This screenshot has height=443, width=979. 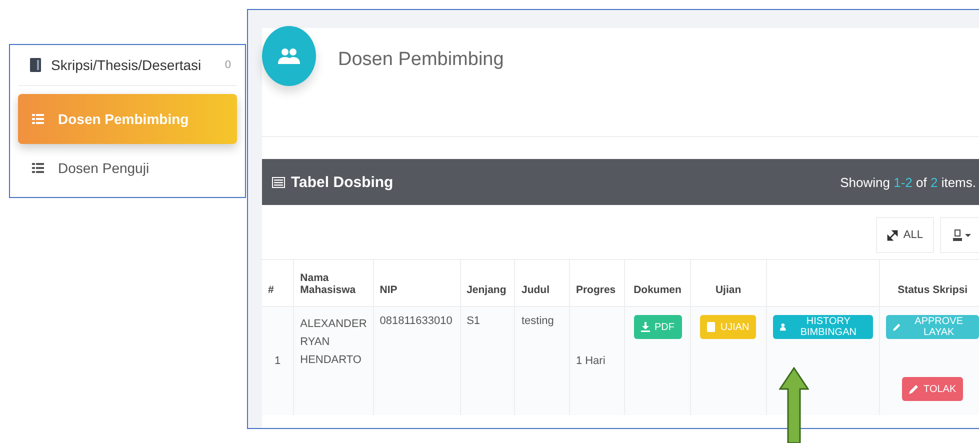 What do you see at coordinates (908, 182) in the screenshot?
I see `items-summary: Showing 1-2 of 2 items.` at bounding box center [908, 182].